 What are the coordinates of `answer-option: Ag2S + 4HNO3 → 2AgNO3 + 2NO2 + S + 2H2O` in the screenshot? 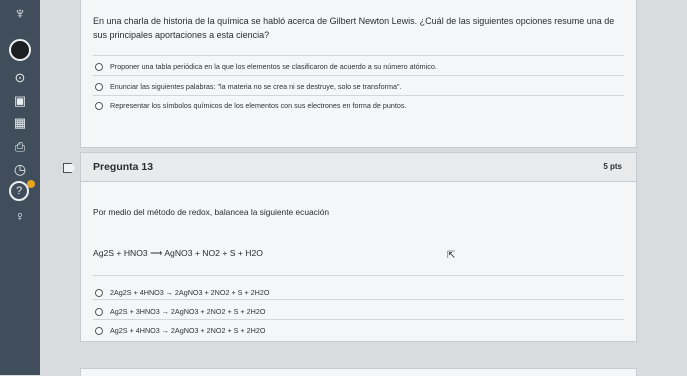 It's located at (180, 330).